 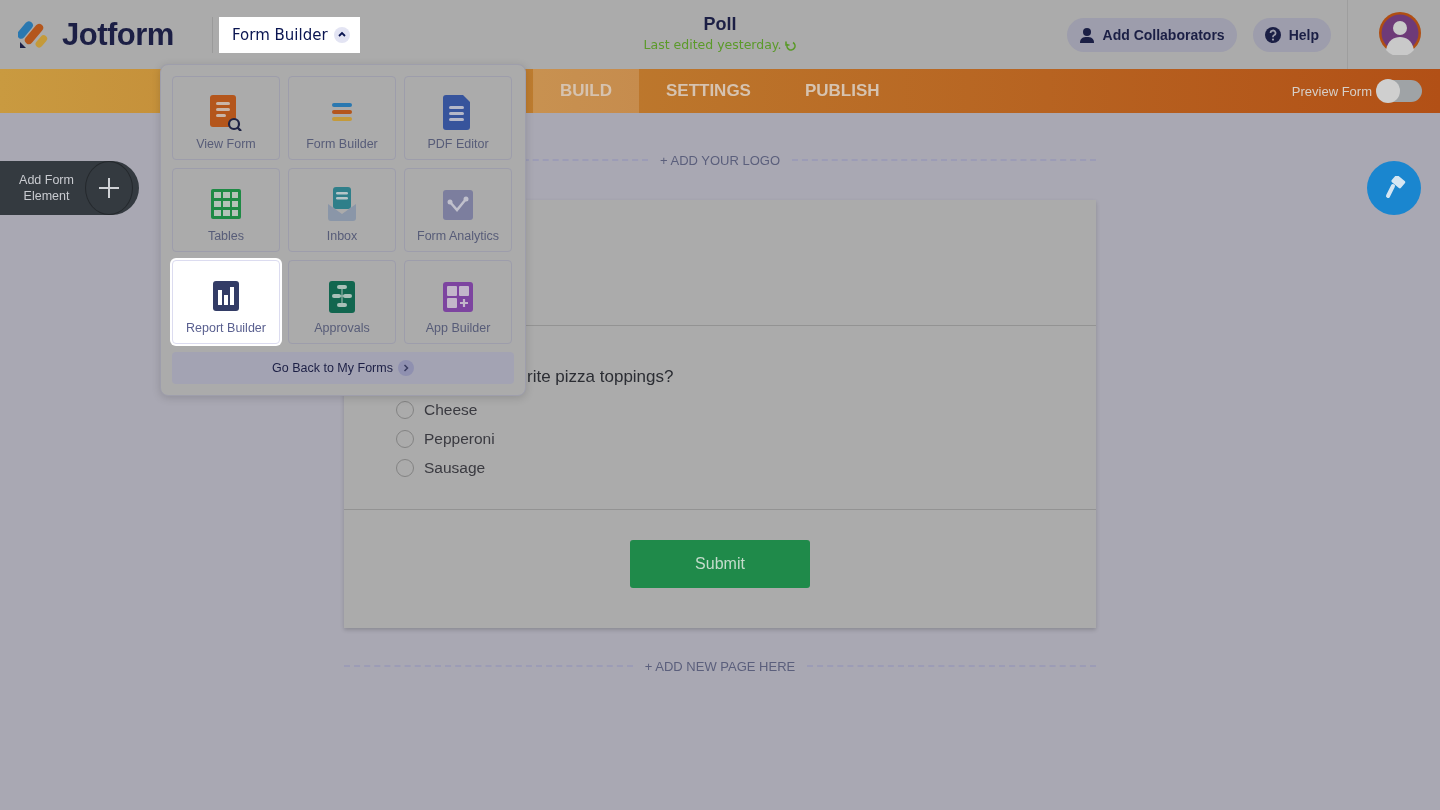 I want to click on nav-tab: PUBLISH, so click(x=842, y=91).